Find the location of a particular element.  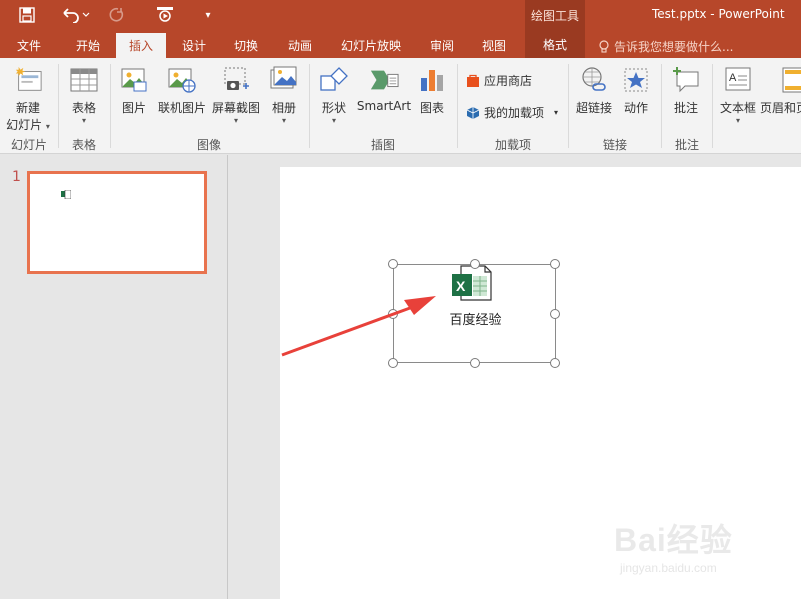

action-icon is located at coordinates (636, 80).